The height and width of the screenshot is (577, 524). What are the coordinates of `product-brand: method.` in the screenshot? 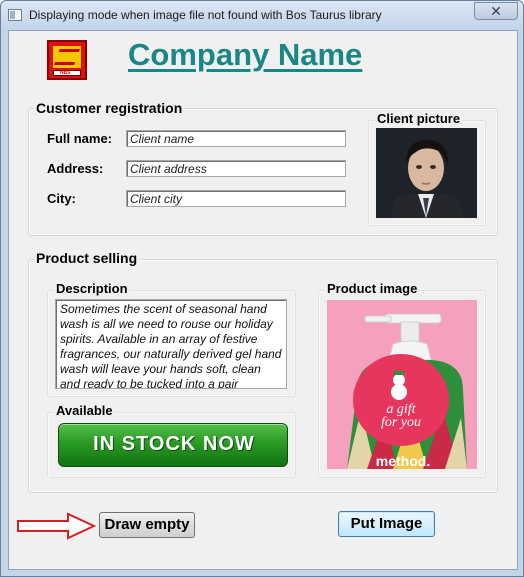 It's located at (403, 461).